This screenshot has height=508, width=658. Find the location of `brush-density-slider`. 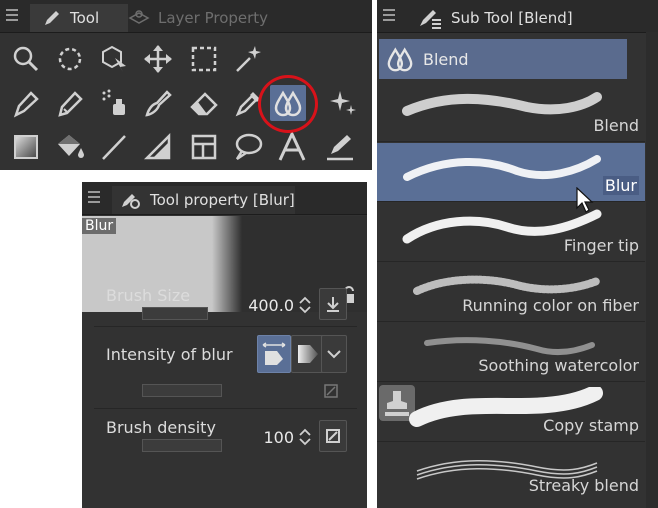

brush-density-slider is located at coordinates (182, 445).